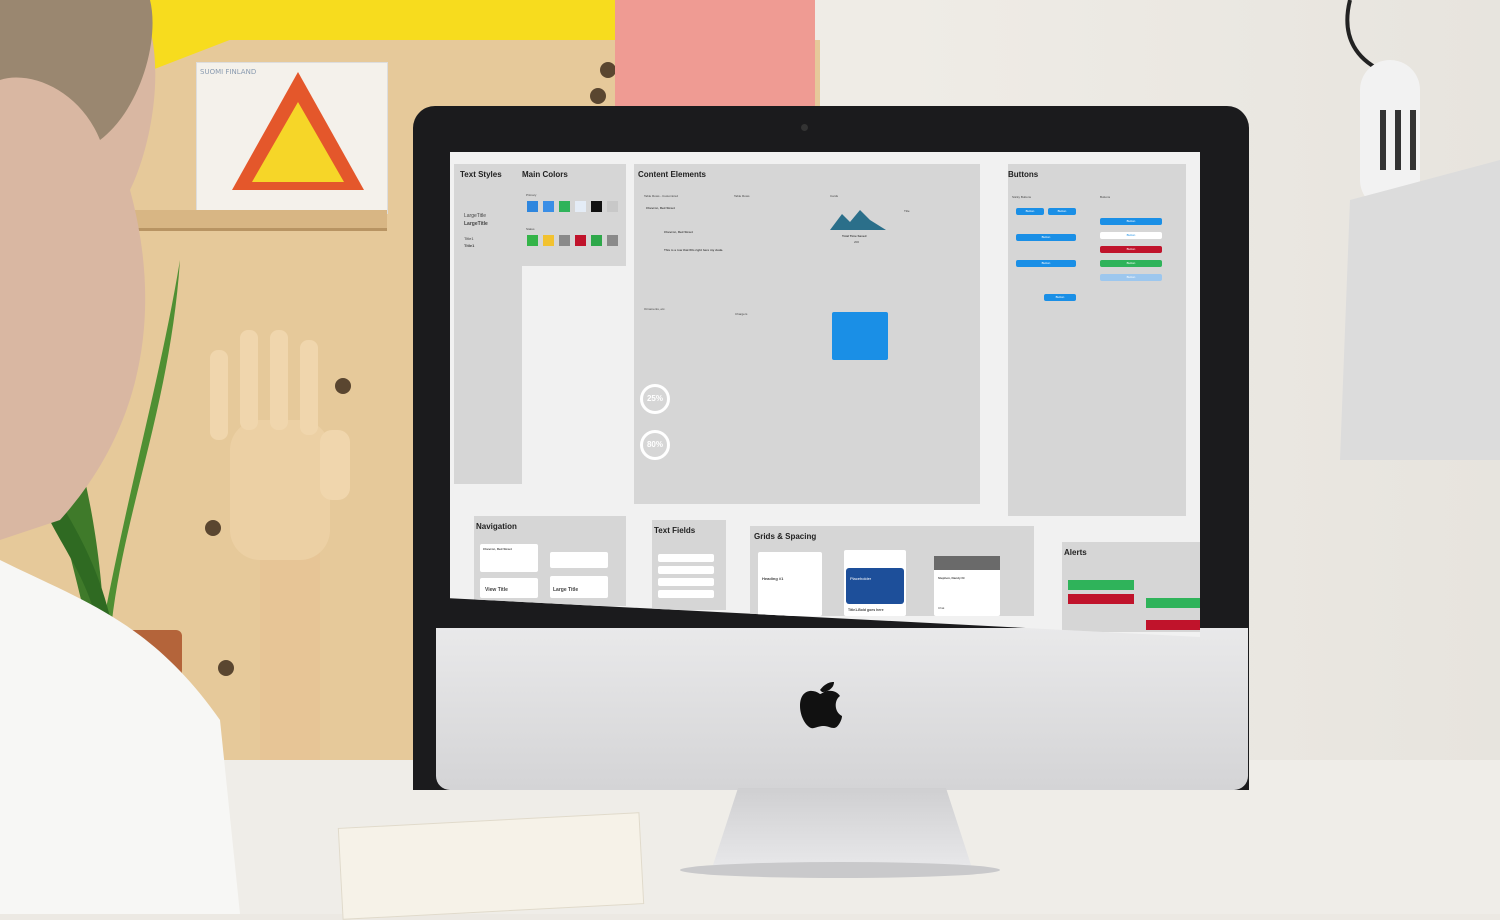 This screenshot has width=1500, height=920. Describe the element at coordinates (496, 526) in the screenshot. I see `board-title: Navigation` at that location.